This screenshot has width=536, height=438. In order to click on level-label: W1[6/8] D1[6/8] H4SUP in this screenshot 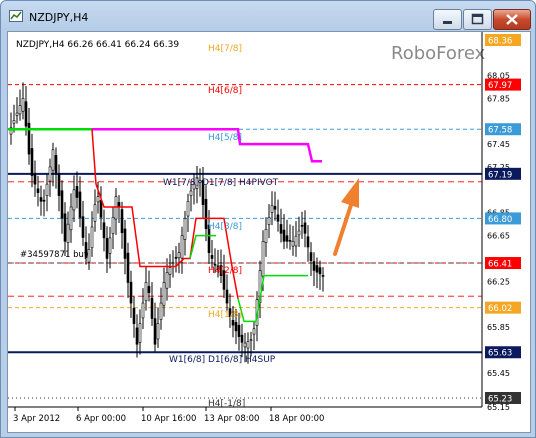, I will do `click(222, 360)`.